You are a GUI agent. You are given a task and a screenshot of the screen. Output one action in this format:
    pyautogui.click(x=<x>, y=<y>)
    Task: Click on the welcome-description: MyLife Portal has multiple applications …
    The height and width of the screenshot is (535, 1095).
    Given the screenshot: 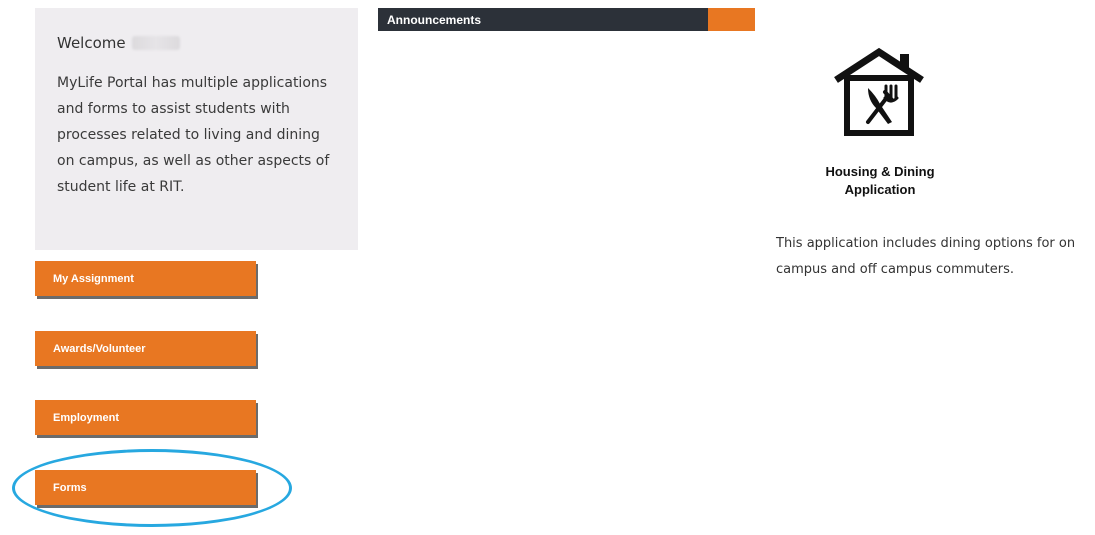 What is the action you would take?
    pyautogui.click(x=193, y=135)
    